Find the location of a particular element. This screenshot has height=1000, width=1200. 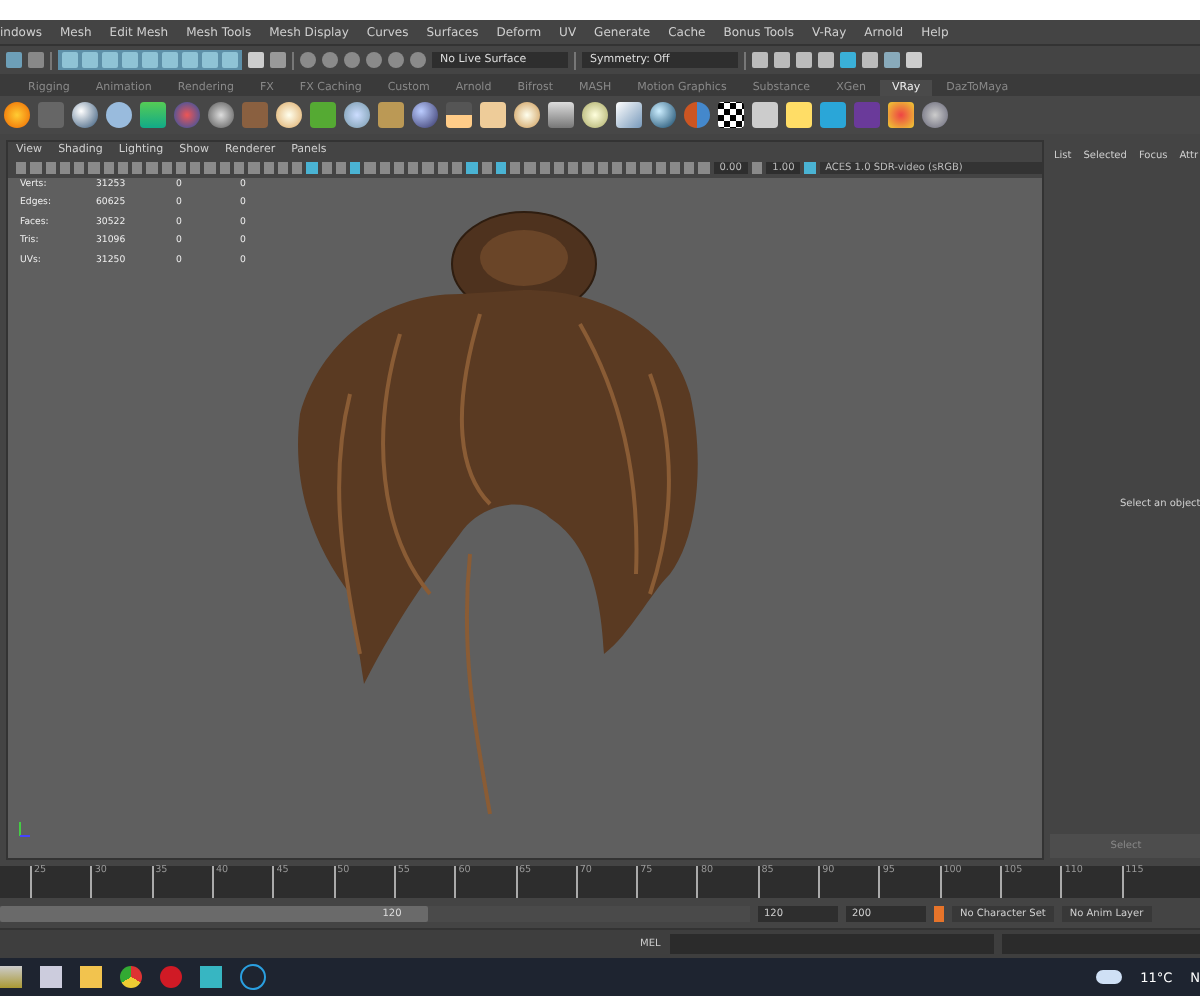

split-sphere-icon is located at coordinates (697, 115).